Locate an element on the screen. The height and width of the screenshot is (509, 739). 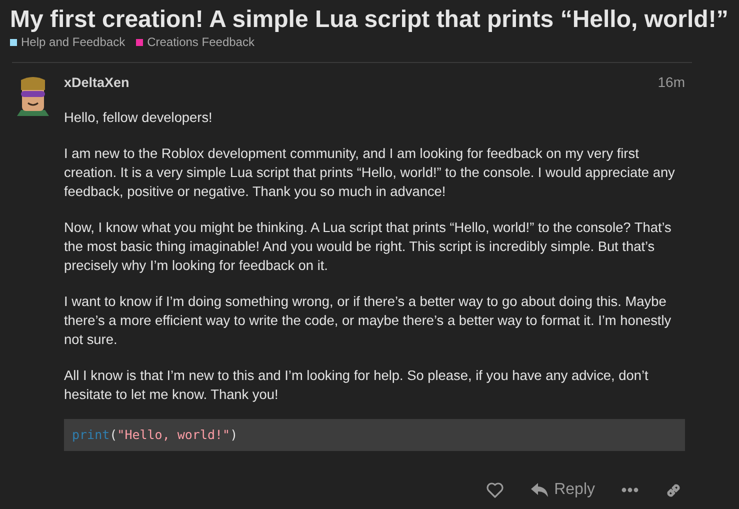
post-time: 16m is located at coordinates (671, 82).